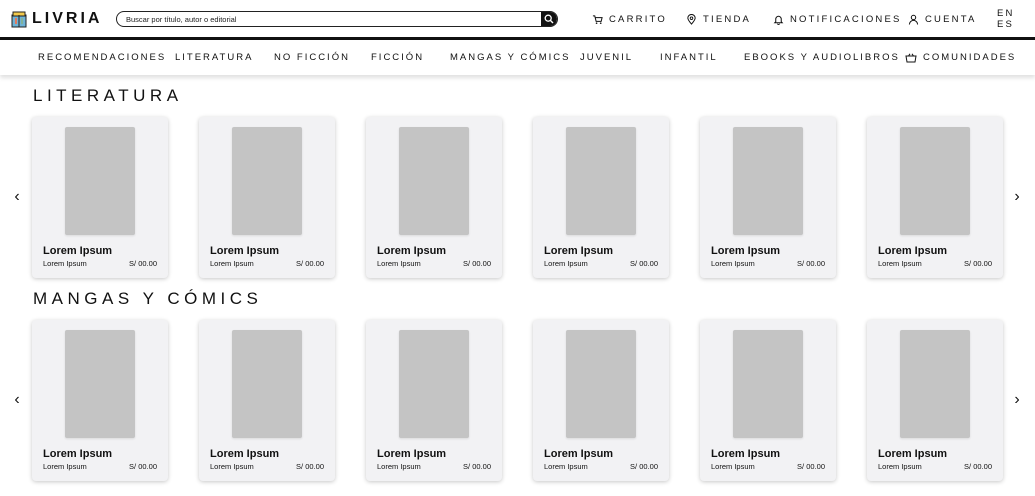 The width and height of the screenshot is (1035, 496). Describe the element at coordinates (17, 399) in the screenshot. I see `carousel-prev-mangas: ‹` at that location.